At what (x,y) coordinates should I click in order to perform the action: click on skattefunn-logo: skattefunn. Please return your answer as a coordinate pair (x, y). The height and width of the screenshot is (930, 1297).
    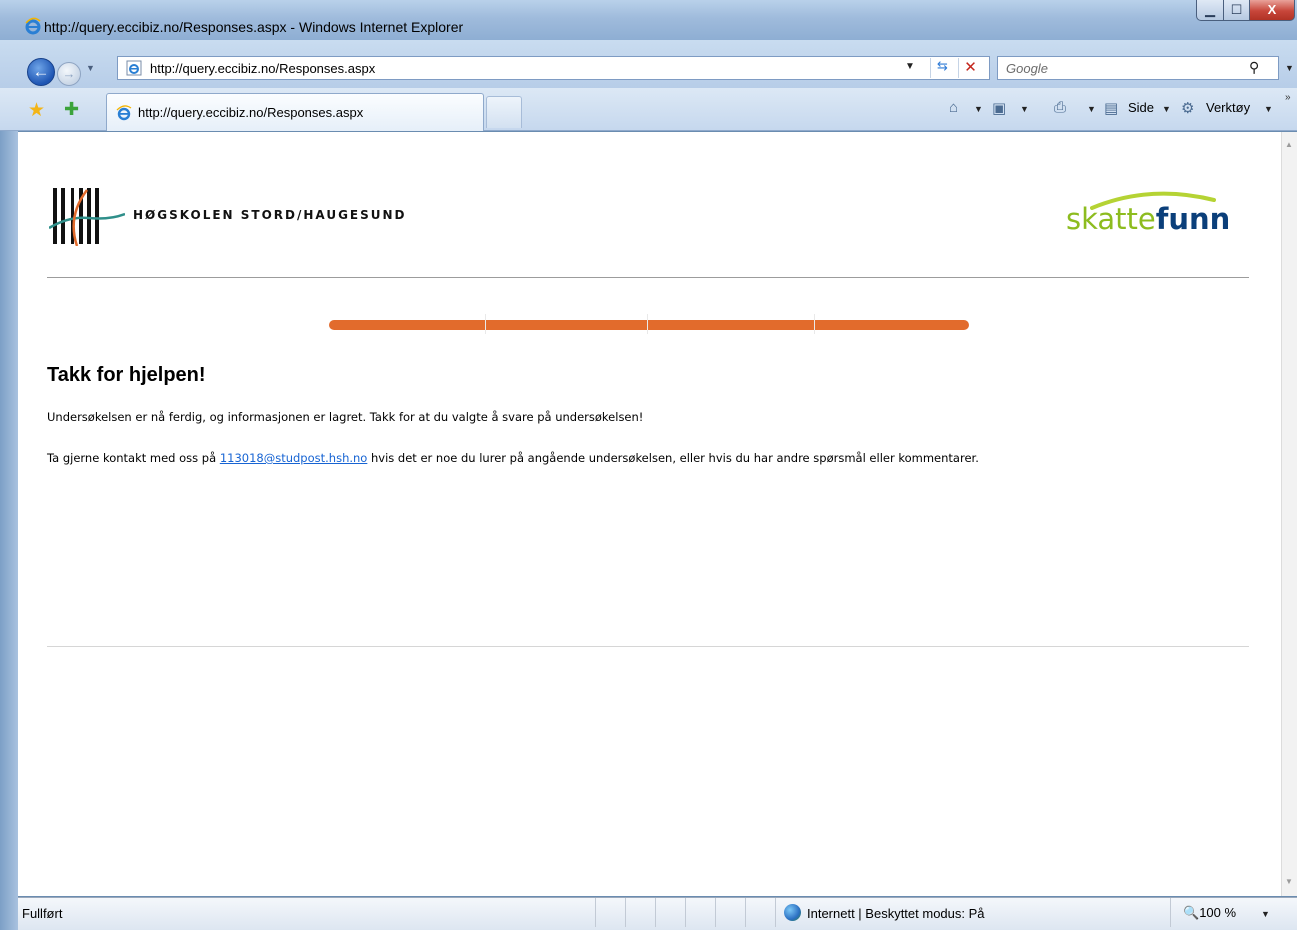
    Looking at the image, I should click on (1148, 219).